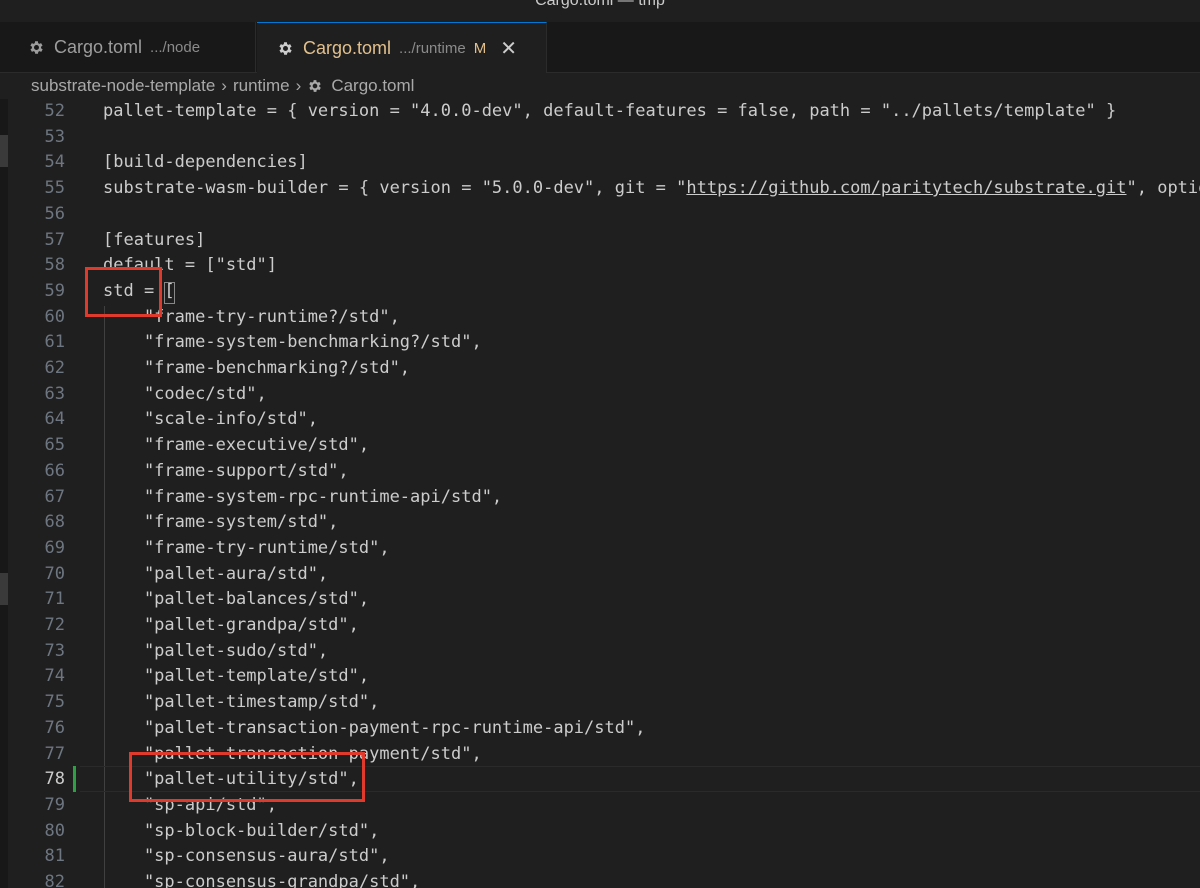  What do you see at coordinates (600, 368) in the screenshot?
I see `code-line: 62 "frame-benchmarking?/std",` at bounding box center [600, 368].